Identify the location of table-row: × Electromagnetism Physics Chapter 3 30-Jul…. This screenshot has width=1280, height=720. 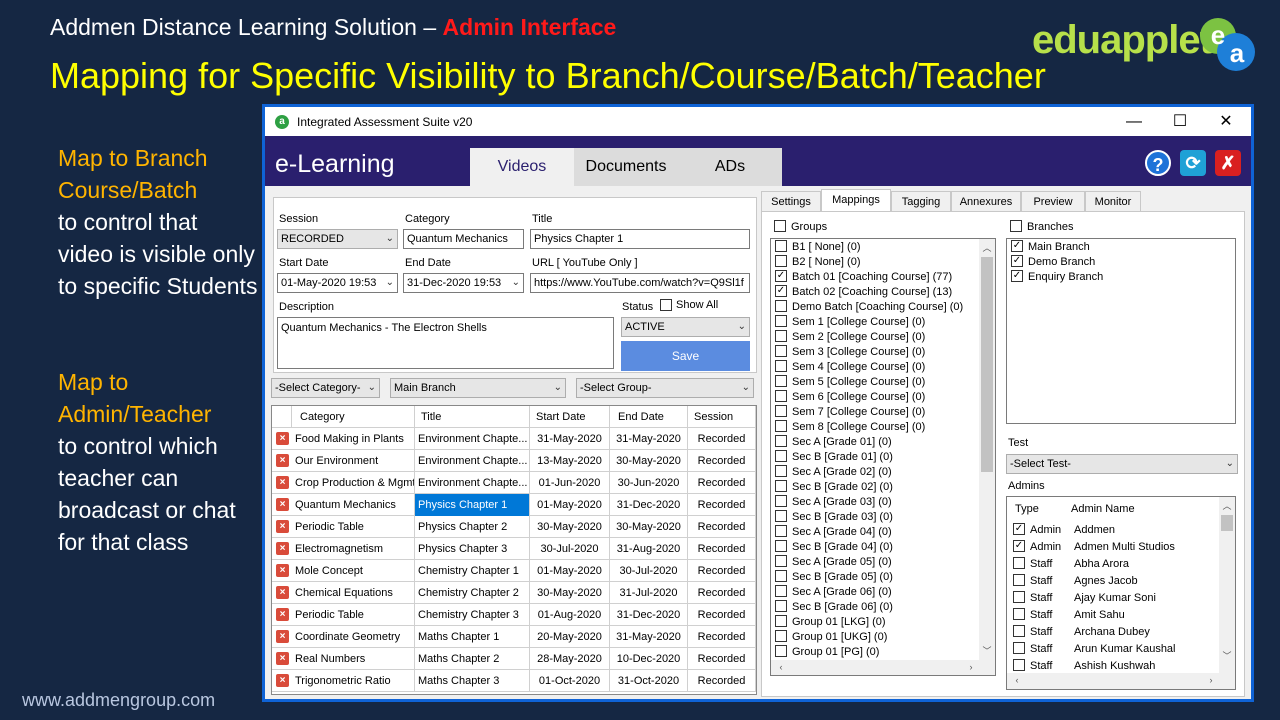
(514, 549).